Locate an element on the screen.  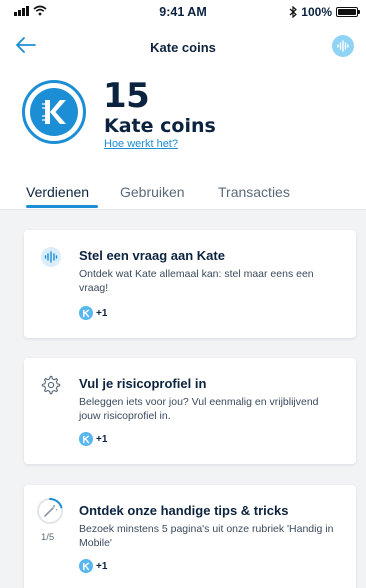
progress-ring is located at coordinates (50, 511).